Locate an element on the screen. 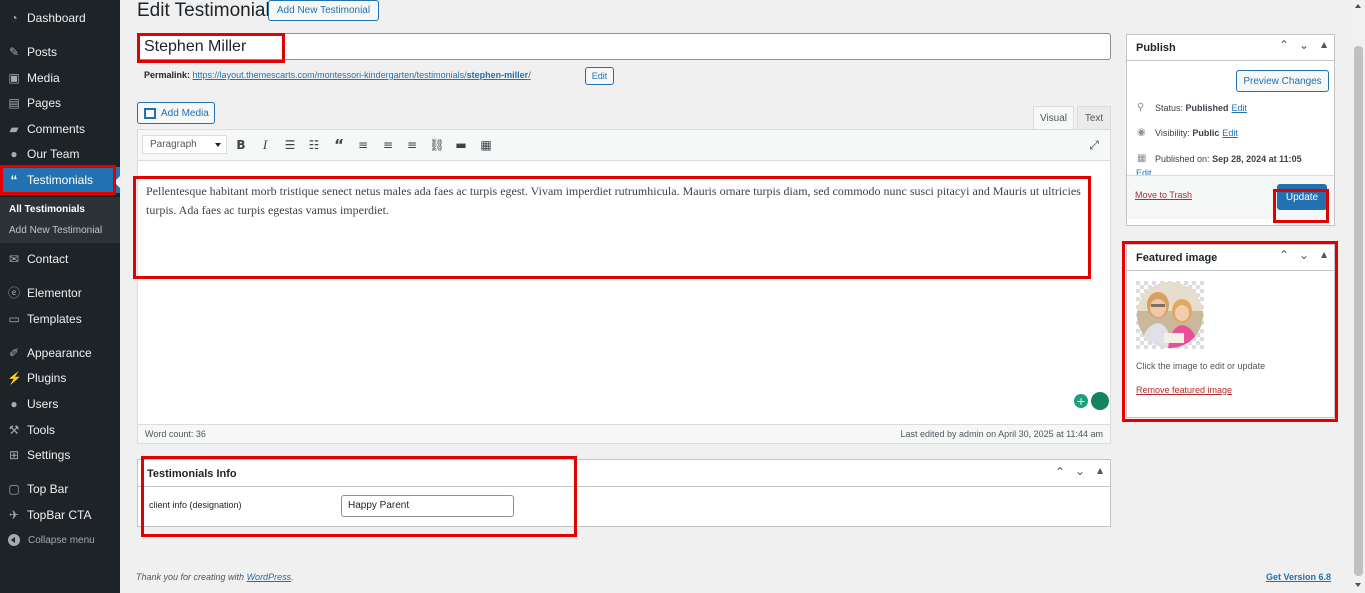 The width and height of the screenshot is (1365, 593). numbered-list-icon: ☷ is located at coordinates (314, 145).